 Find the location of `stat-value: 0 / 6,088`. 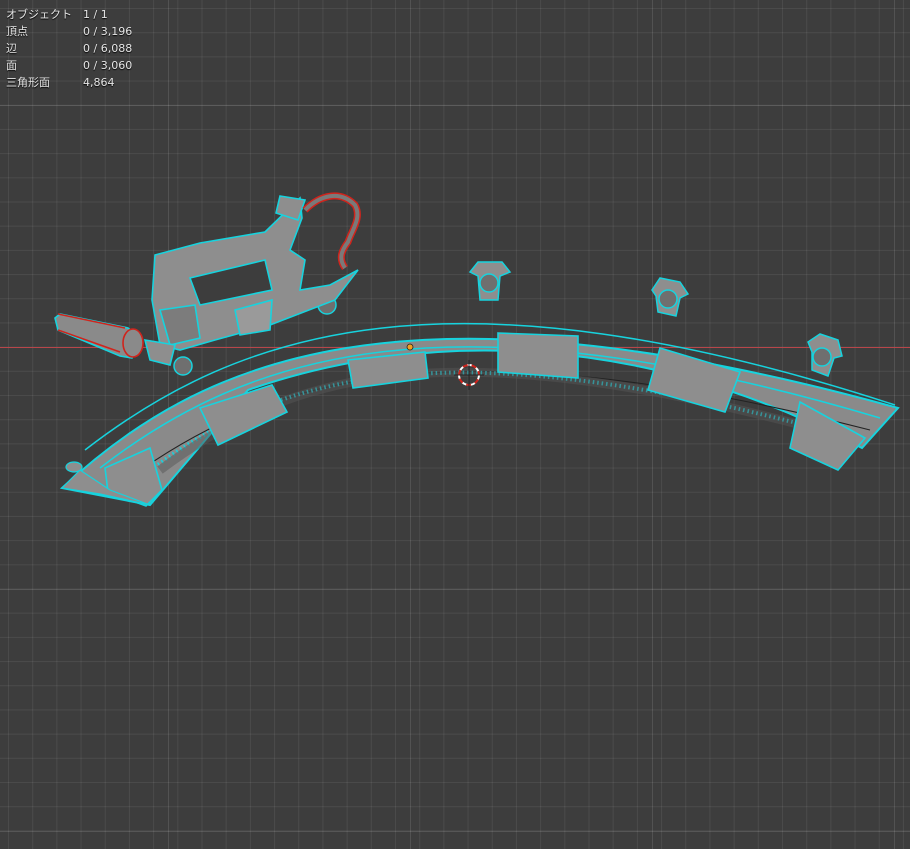

stat-value: 0 / 6,088 is located at coordinates (108, 48).